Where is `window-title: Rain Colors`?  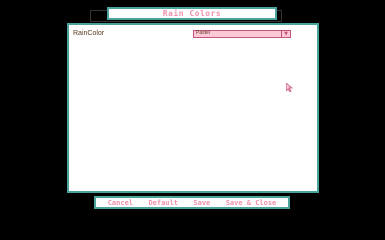
window-title: Rain Colors is located at coordinates (192, 13).